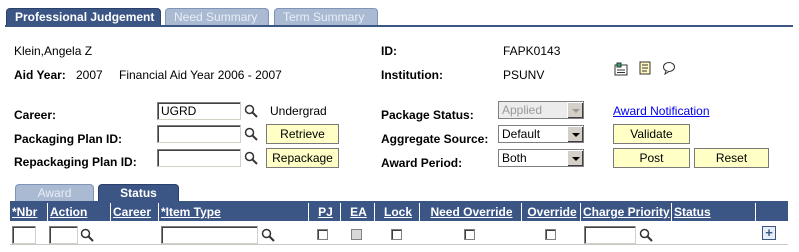  Describe the element at coordinates (83, 16) in the screenshot. I see `tab-professional-judgement: Professional Judgement` at that location.